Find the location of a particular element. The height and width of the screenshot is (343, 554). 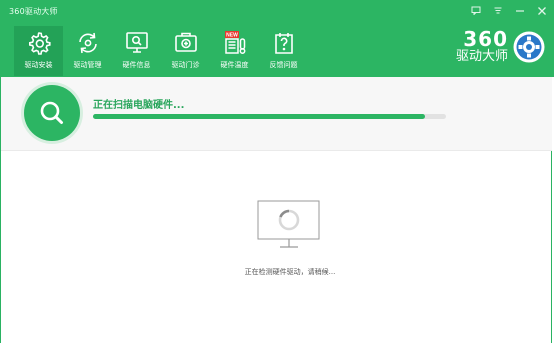

magnifier-icon is located at coordinates (51, 112).